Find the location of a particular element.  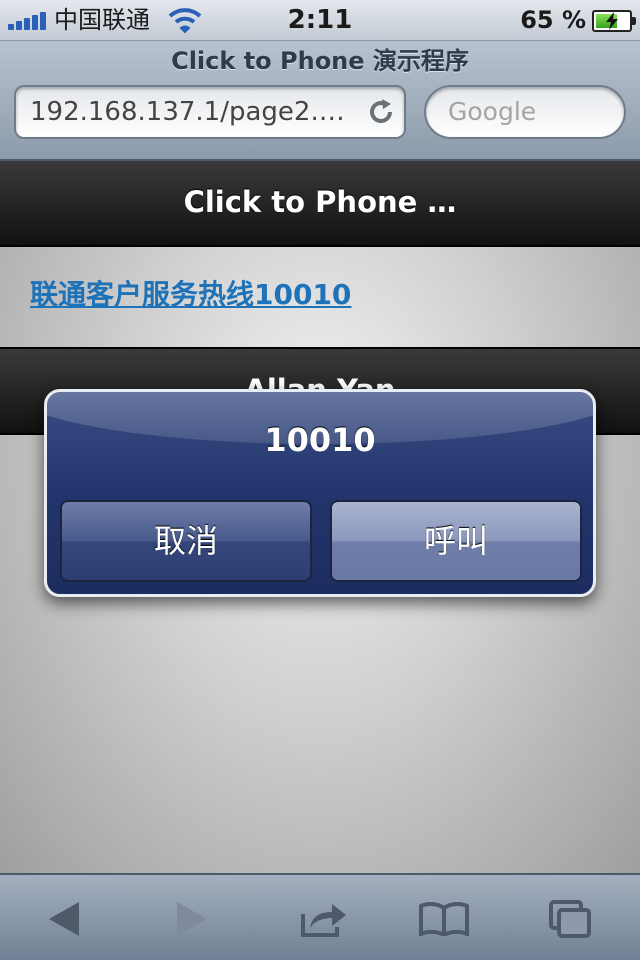

battery-icon is located at coordinates (614, 21).